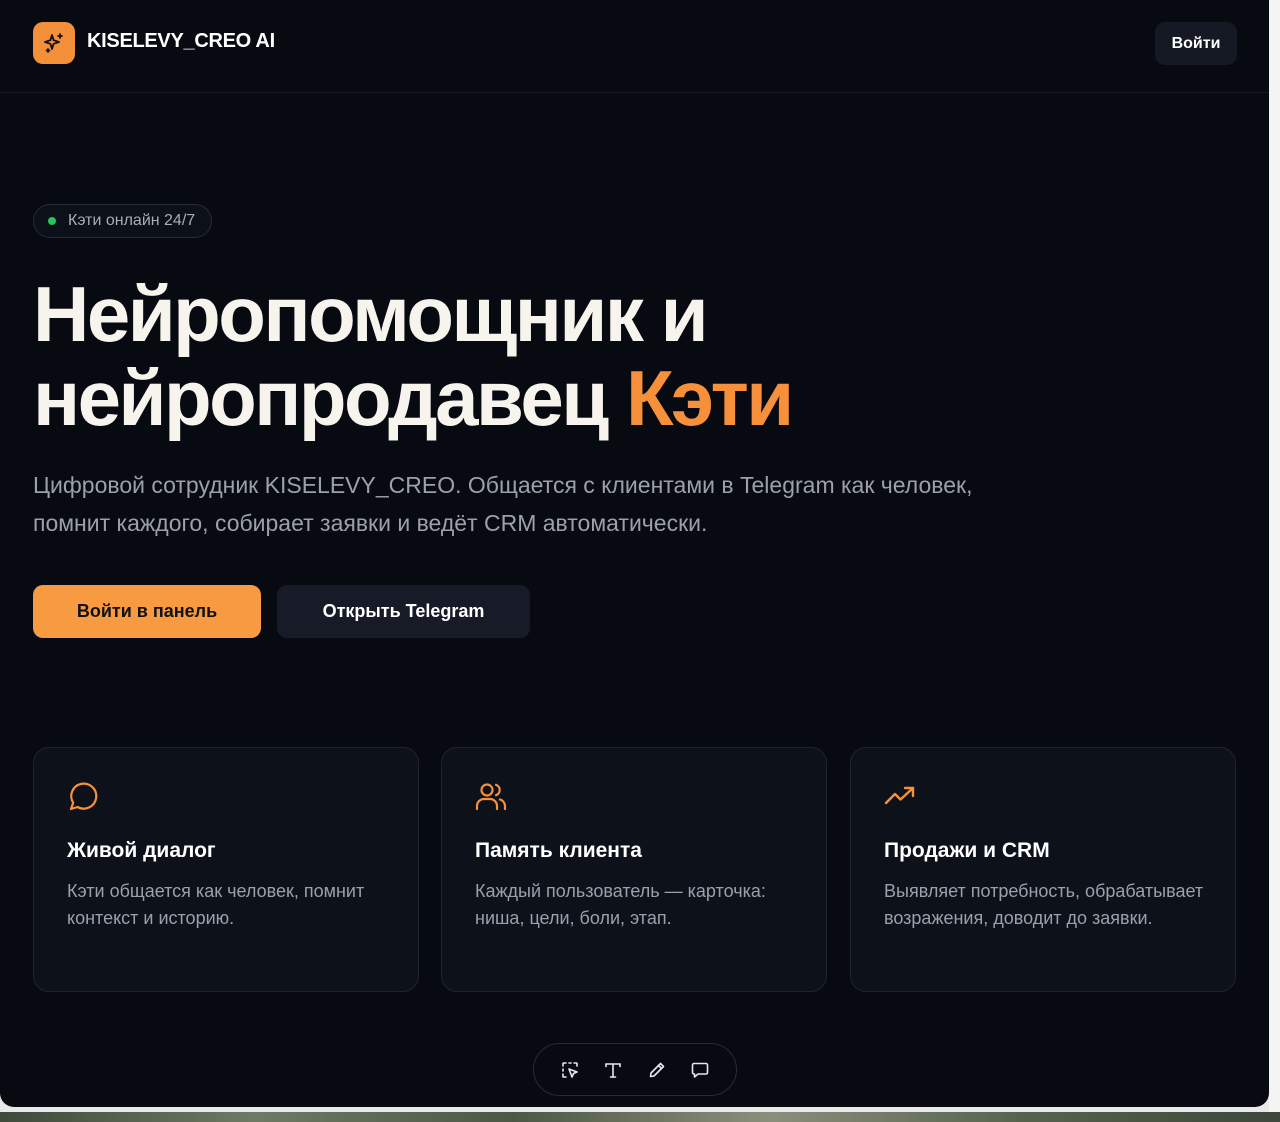 Image resolution: width=1280 pixels, height=1122 pixels. Describe the element at coordinates (403, 611) in the screenshot. I see `open-telegram-button: Открыть Telegram` at that location.